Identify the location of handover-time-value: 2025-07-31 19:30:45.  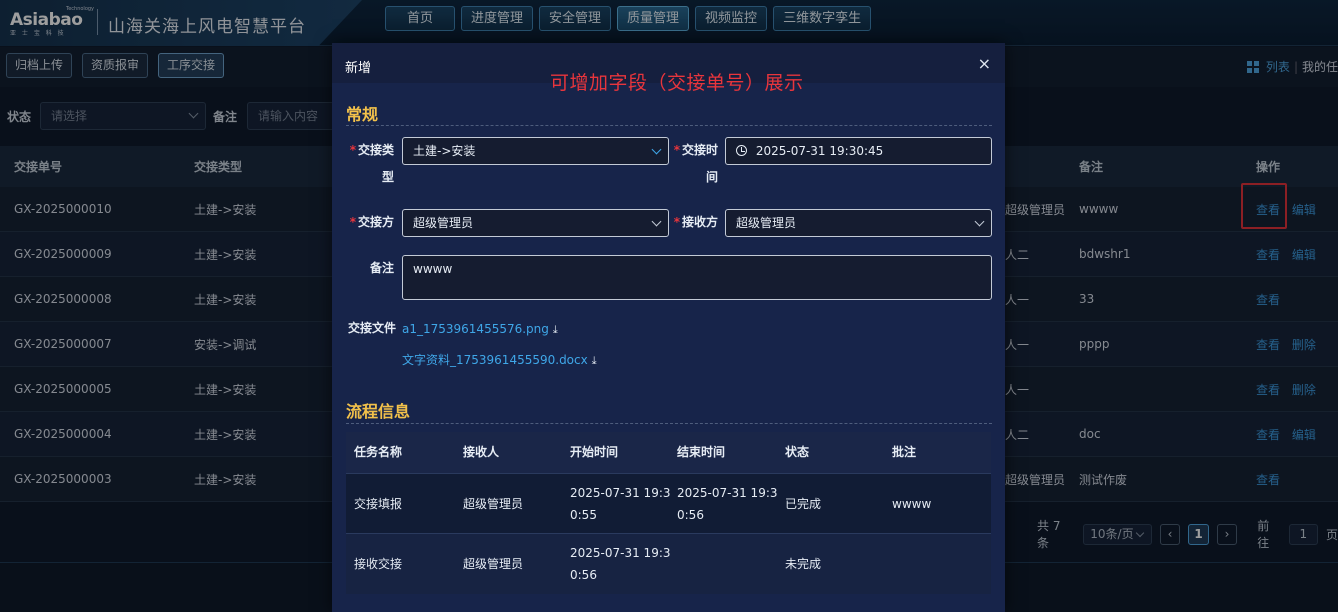
(819, 151).